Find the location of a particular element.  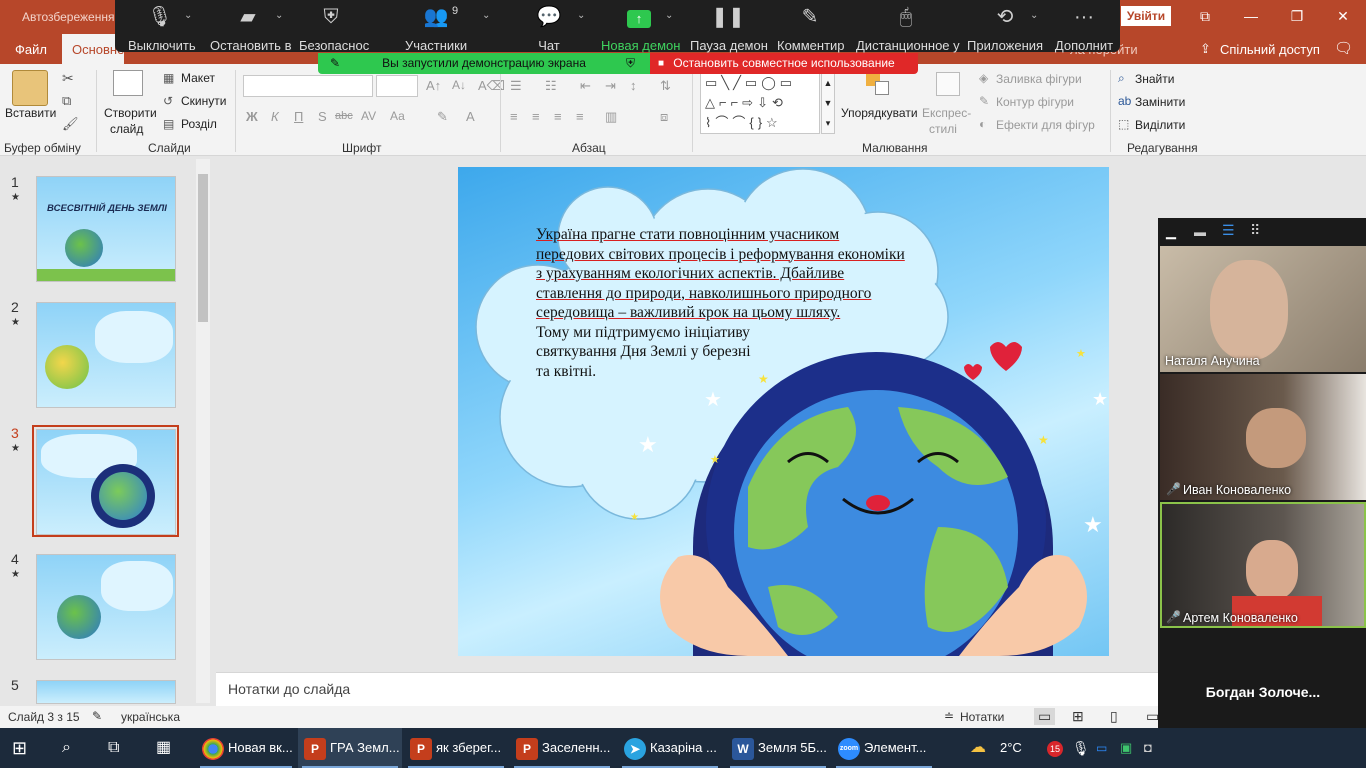

weather-temp: 2°C is located at coordinates (1011, 748).